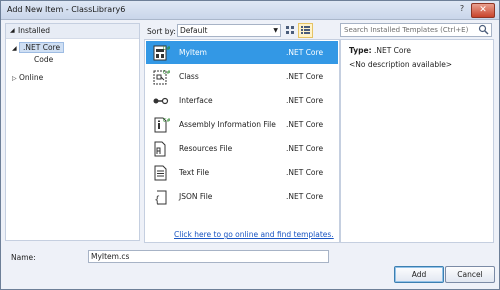 The height and width of the screenshot is (290, 500). I want to click on template-name: Class, so click(189, 76).